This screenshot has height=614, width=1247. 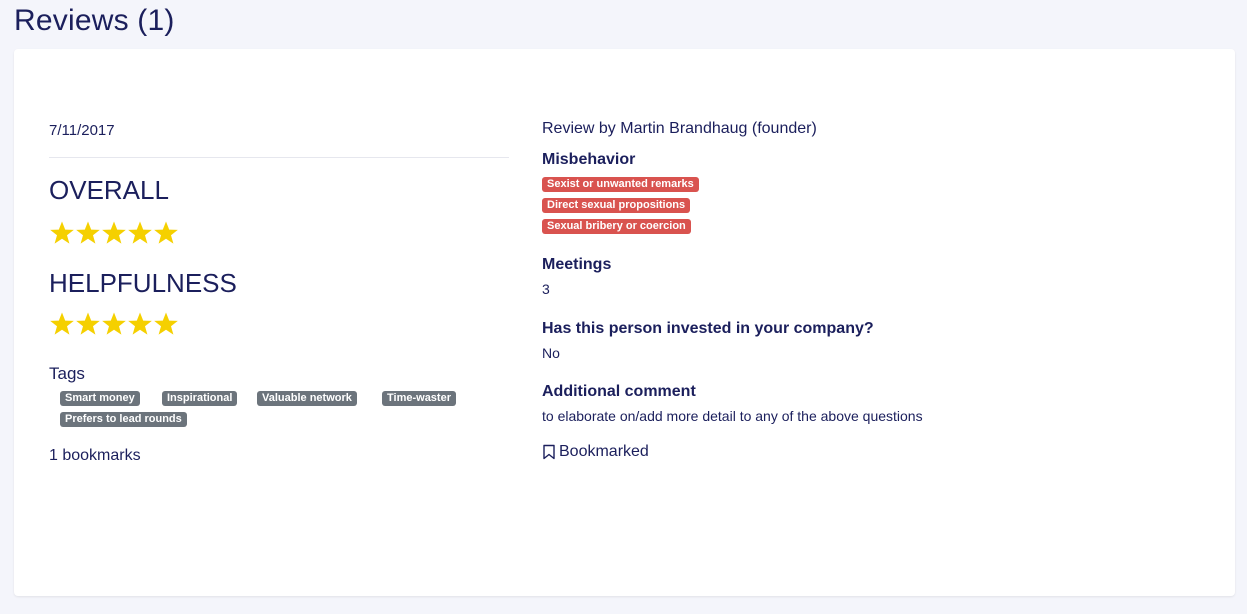 I want to click on helpfulness-rating-label: HELPFULNESS, so click(x=143, y=283).